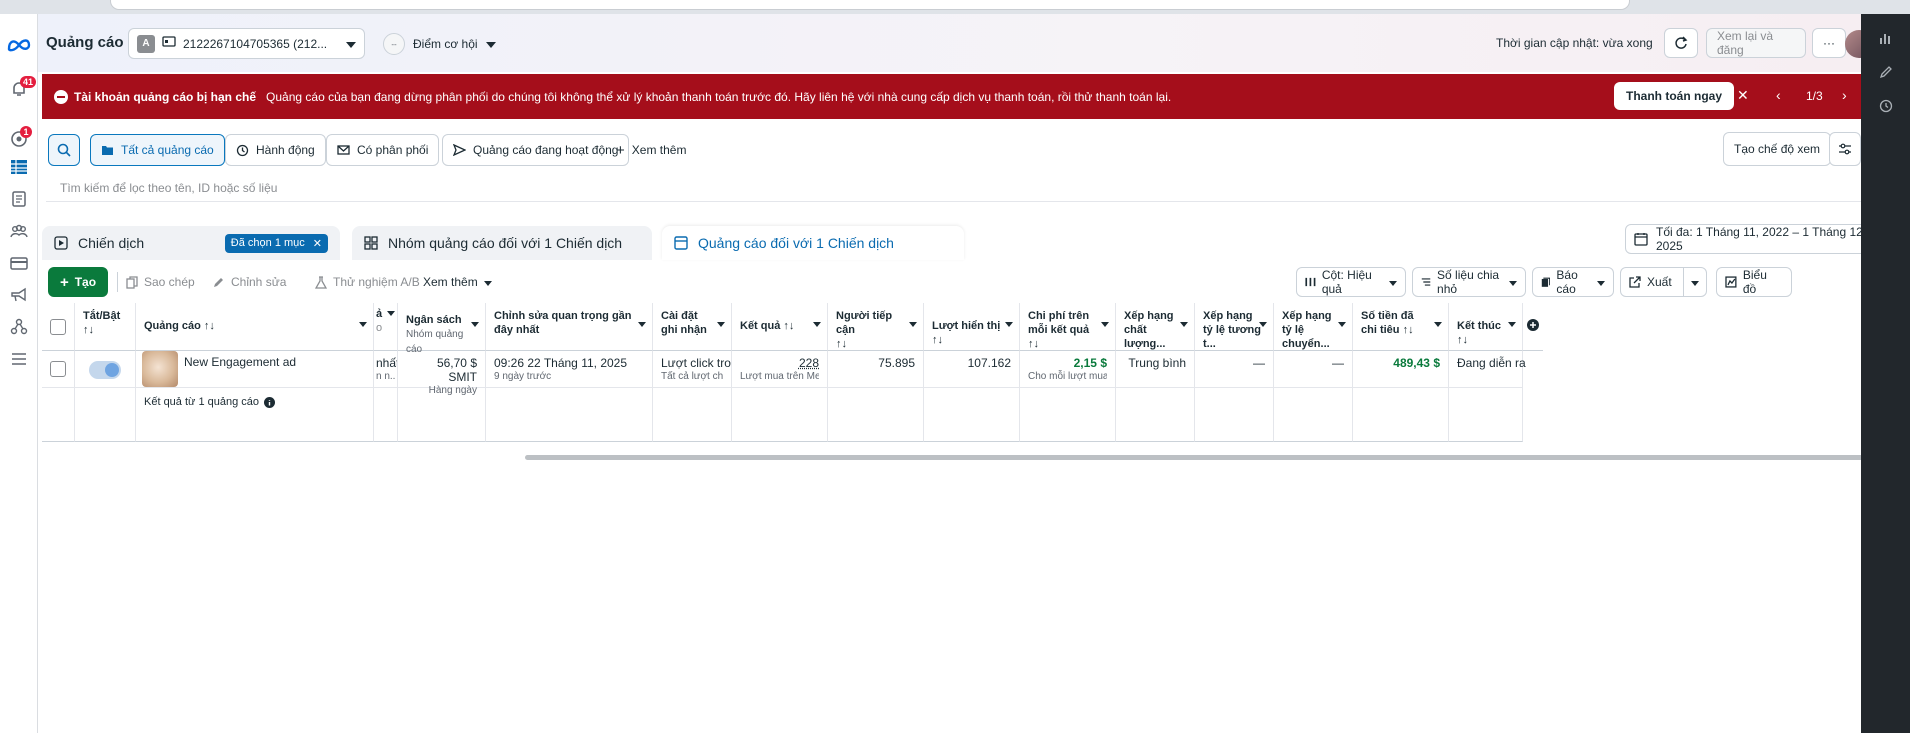 The image size is (1910, 733). Describe the element at coordinates (1886, 38) in the screenshot. I see `bar-chart-icon` at that location.